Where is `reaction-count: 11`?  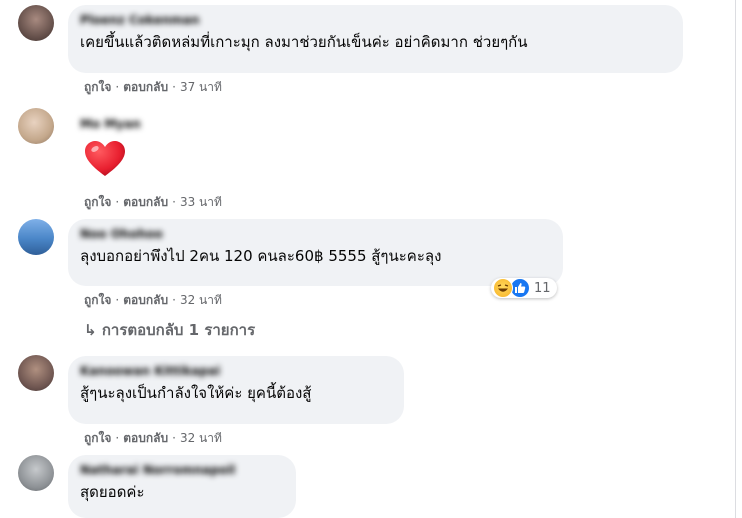 reaction-count: 11 is located at coordinates (542, 288).